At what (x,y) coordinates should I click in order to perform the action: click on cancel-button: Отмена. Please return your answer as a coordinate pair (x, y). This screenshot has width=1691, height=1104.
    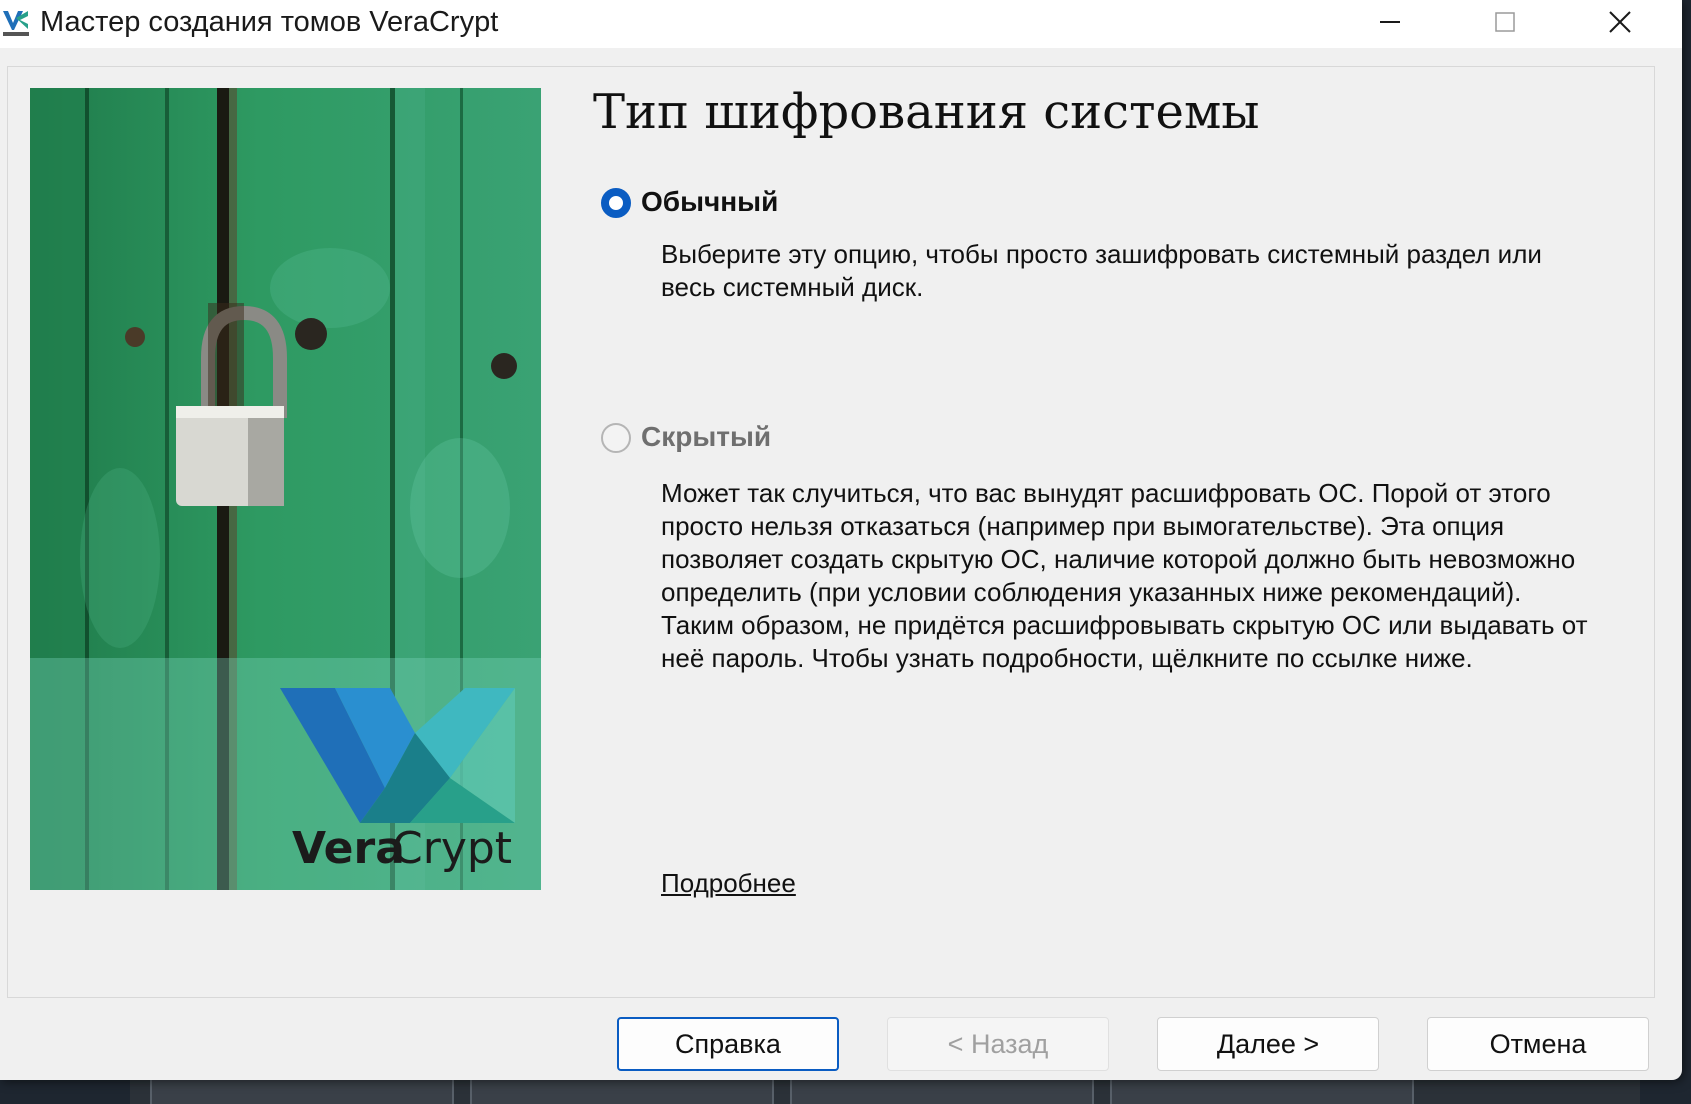
    Looking at the image, I should click on (1538, 1044).